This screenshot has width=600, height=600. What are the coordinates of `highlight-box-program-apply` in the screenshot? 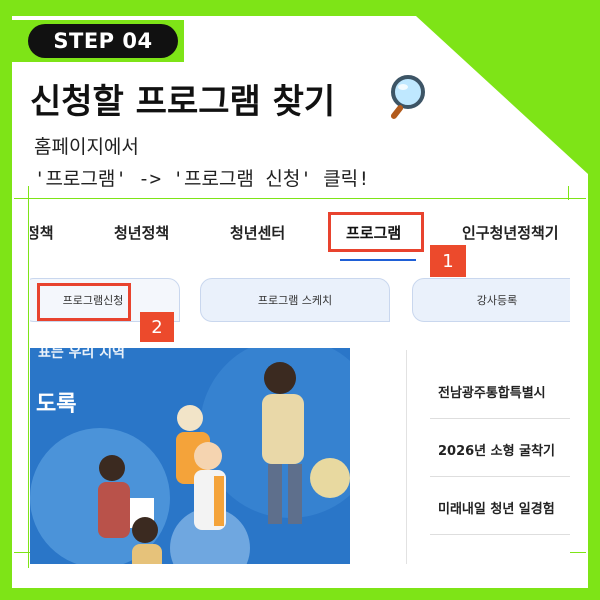 It's located at (84, 302).